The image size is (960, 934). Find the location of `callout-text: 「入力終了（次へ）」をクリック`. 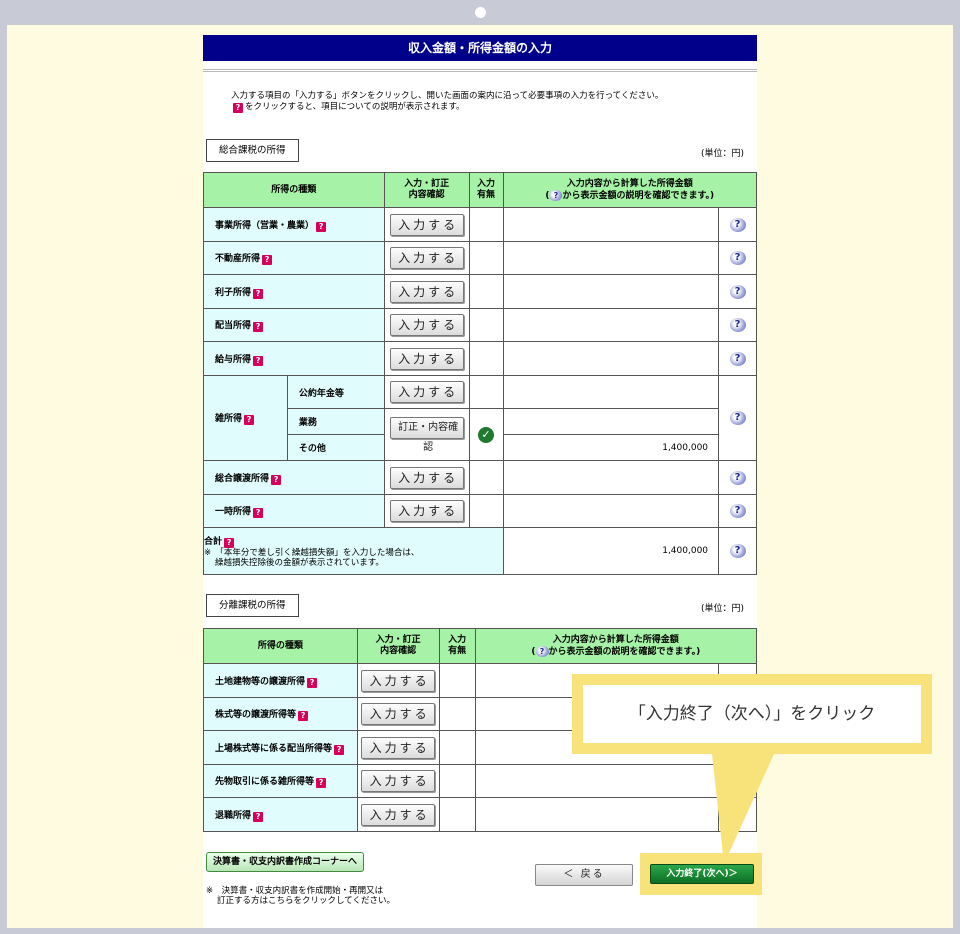

callout-text: 「入力終了（次へ）」をクリック is located at coordinates (752, 714).